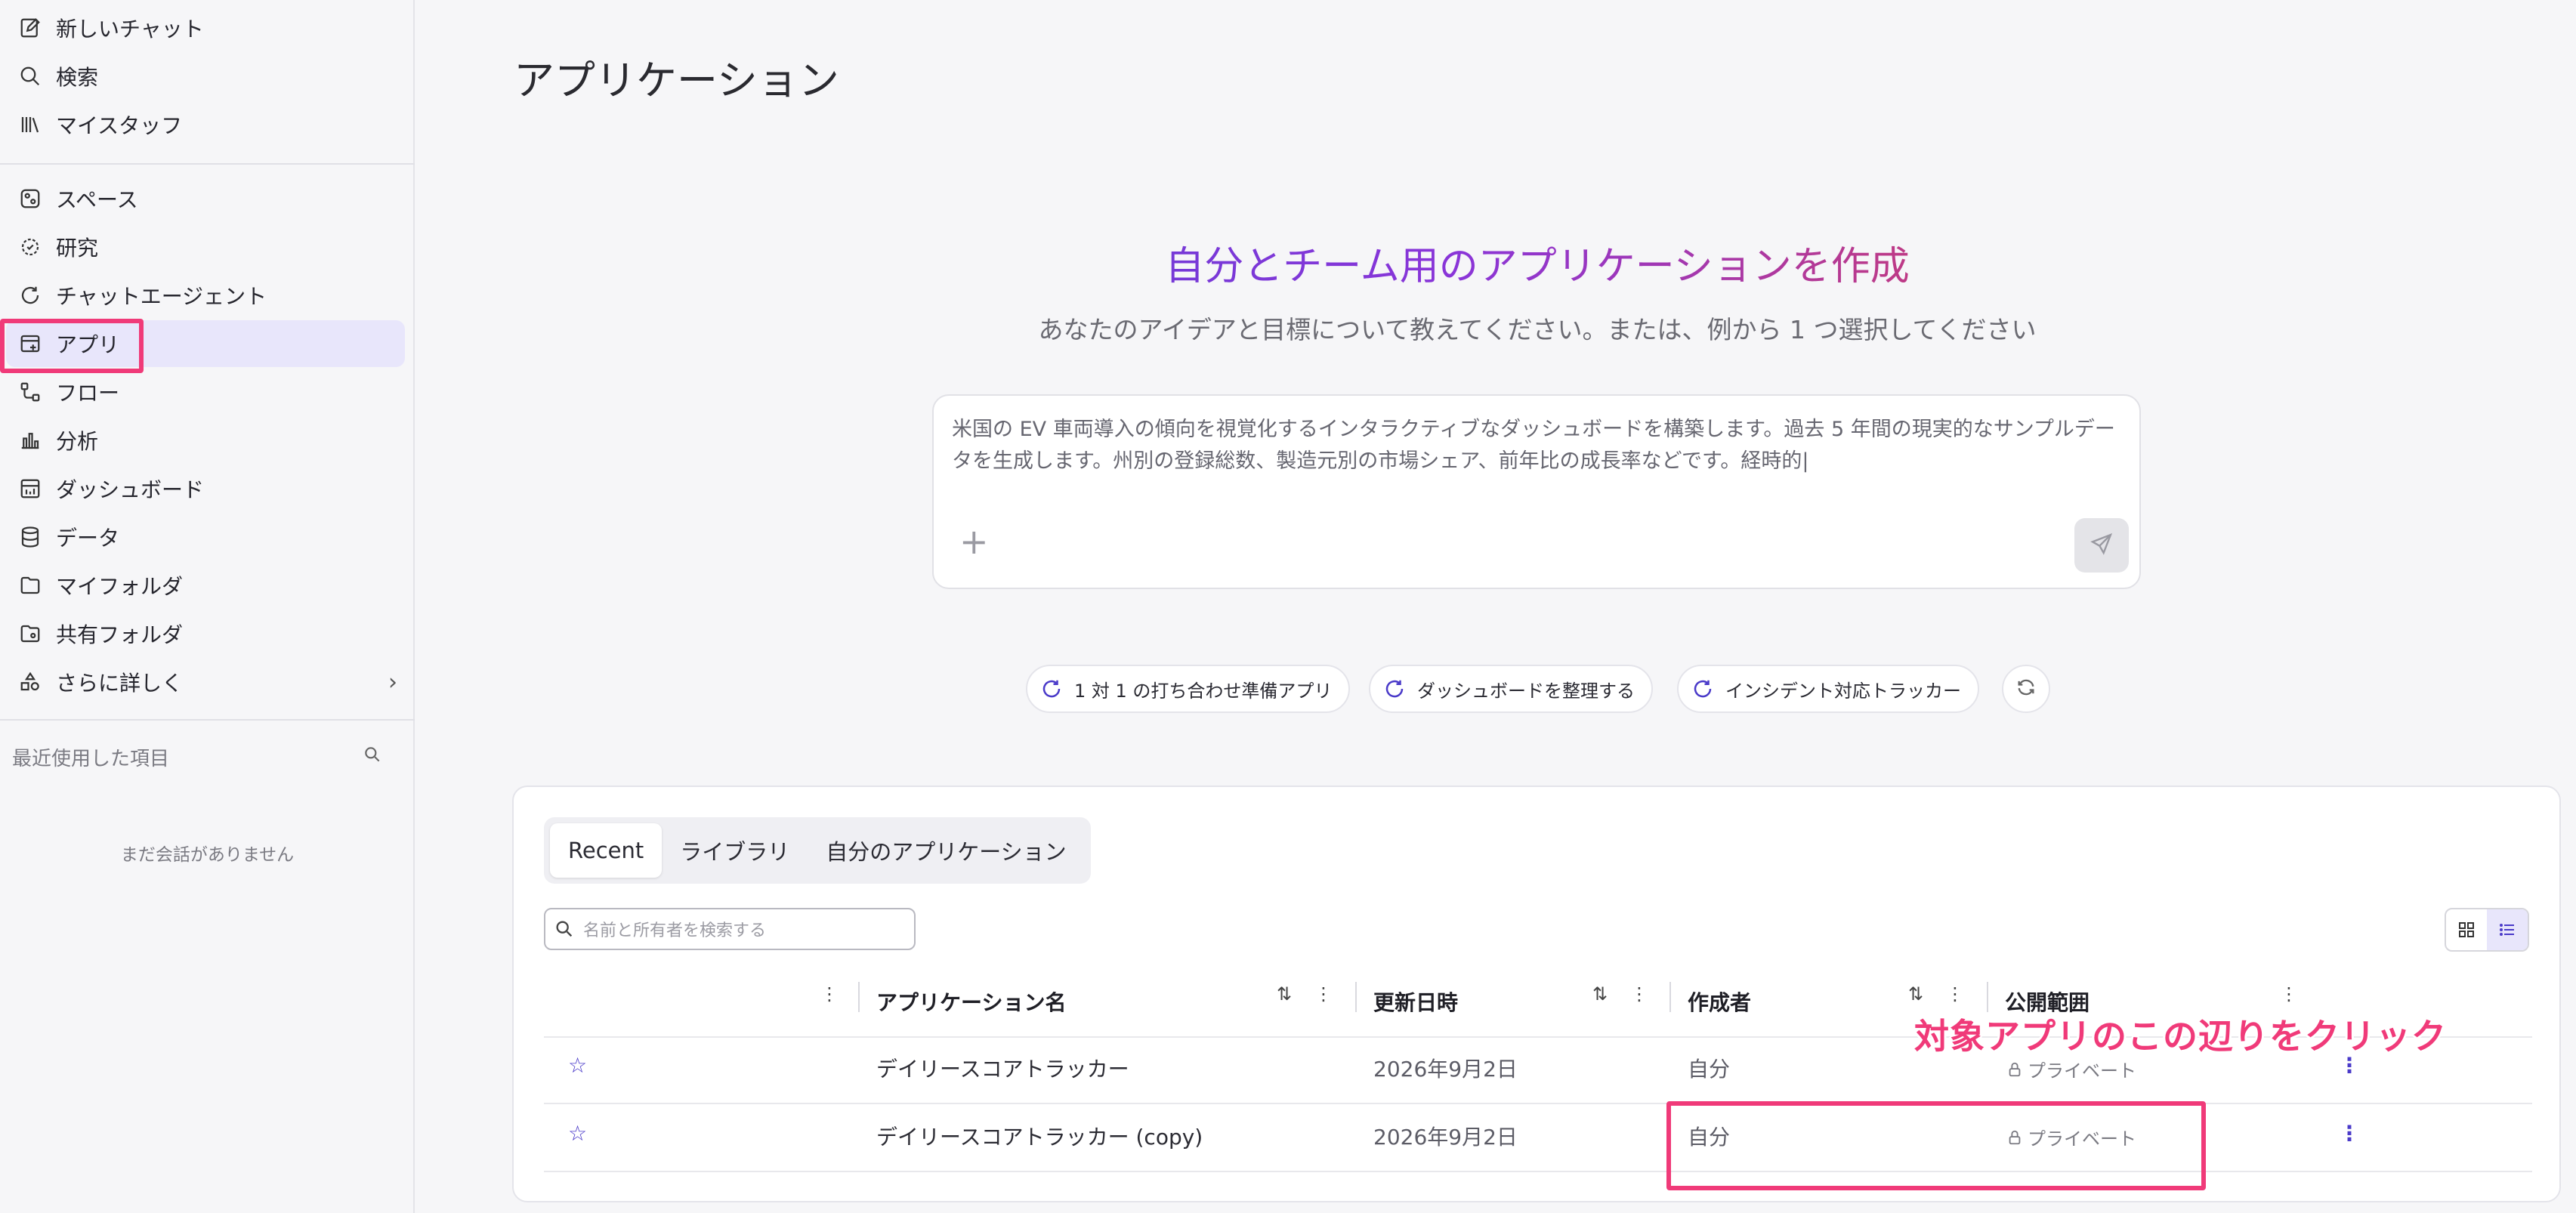  What do you see at coordinates (1709, 1069) in the screenshot?
I see `creator: 自分` at bounding box center [1709, 1069].